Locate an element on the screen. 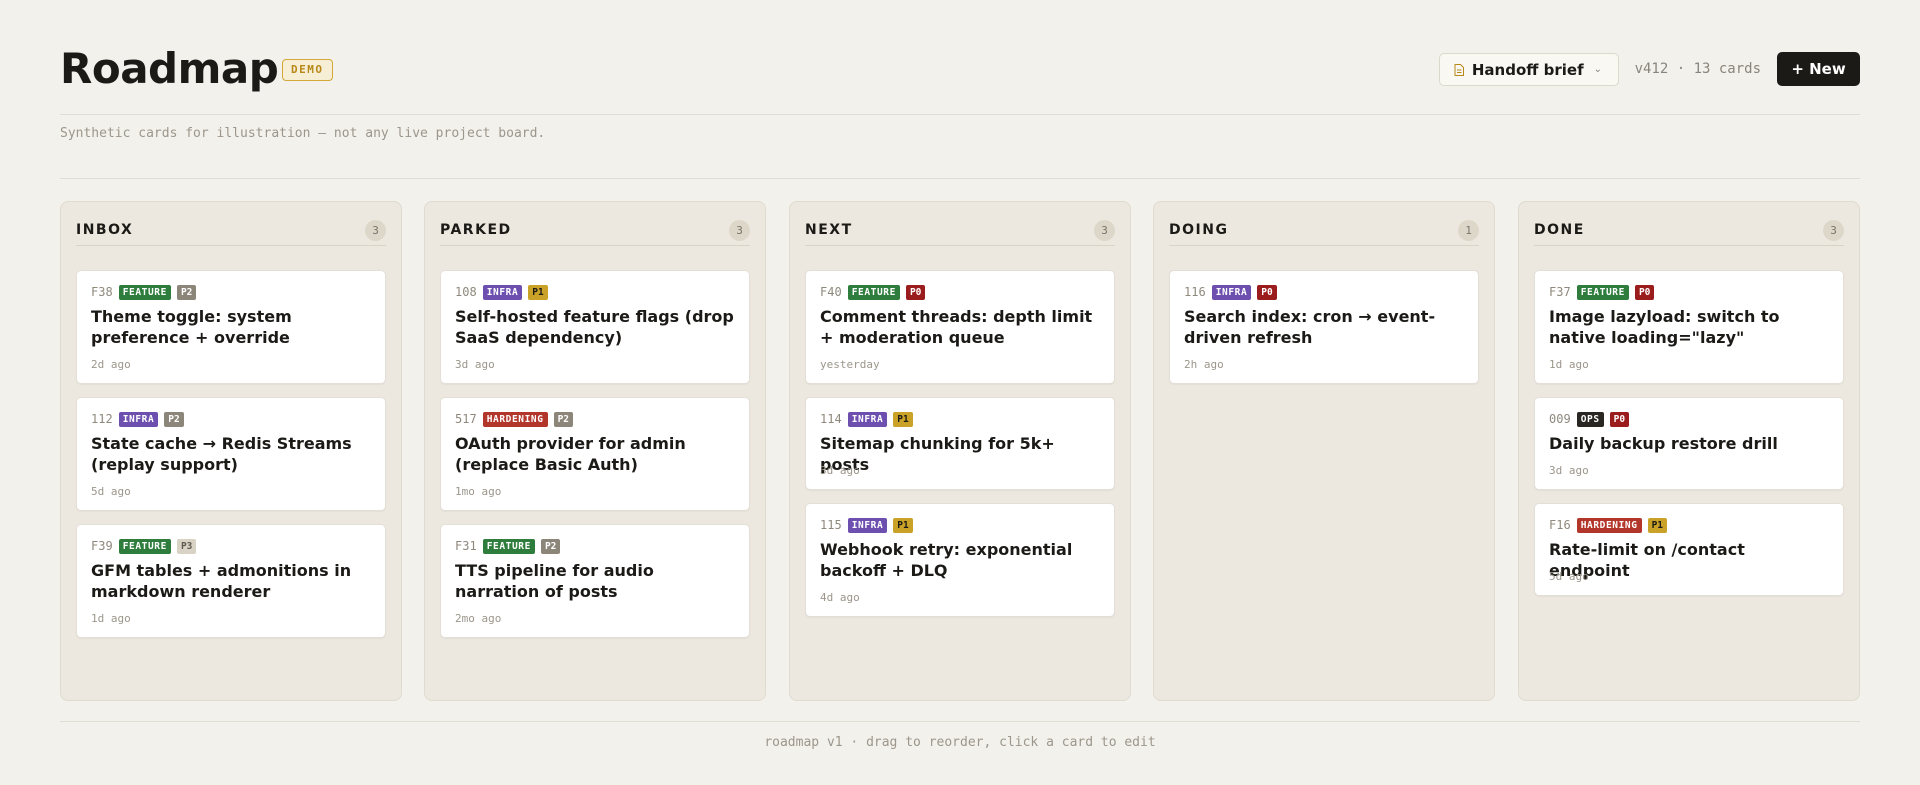  card-id: 115 is located at coordinates (831, 525).